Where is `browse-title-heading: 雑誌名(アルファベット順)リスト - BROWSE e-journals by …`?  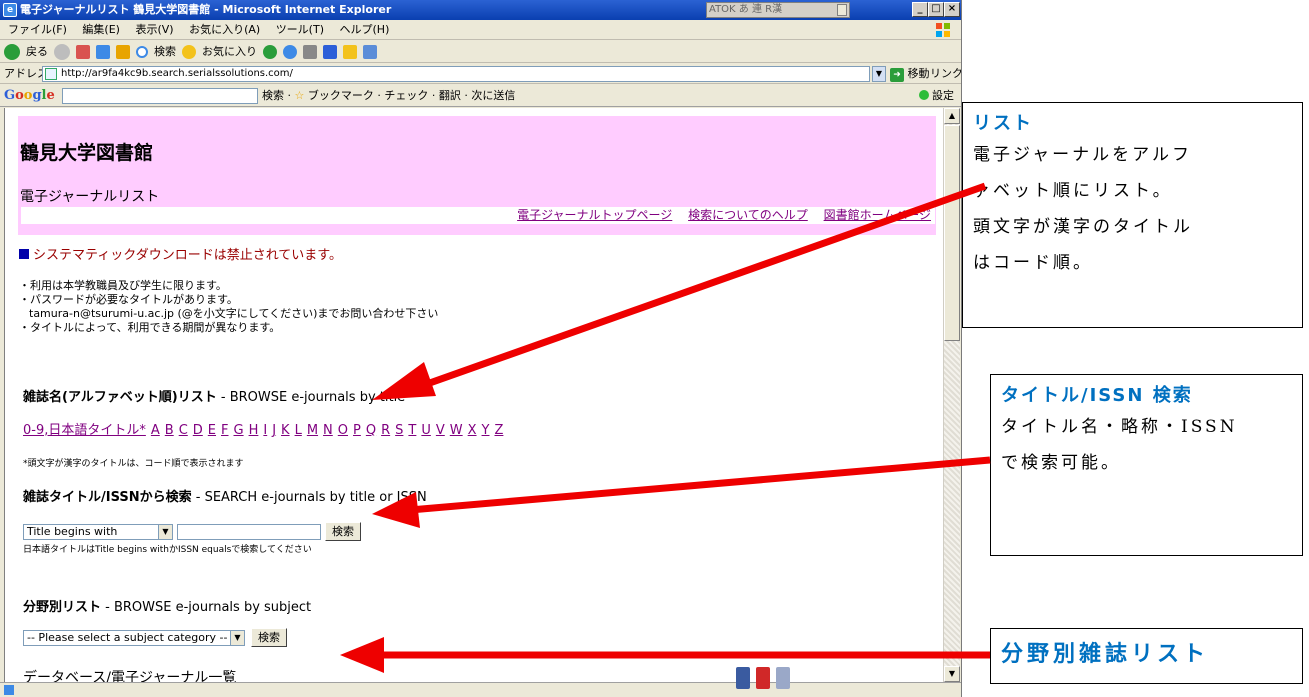
browse-title-heading: 雑誌名(アルファベット順)リスト - BROWSE e-journals by … is located at coordinates (214, 397).